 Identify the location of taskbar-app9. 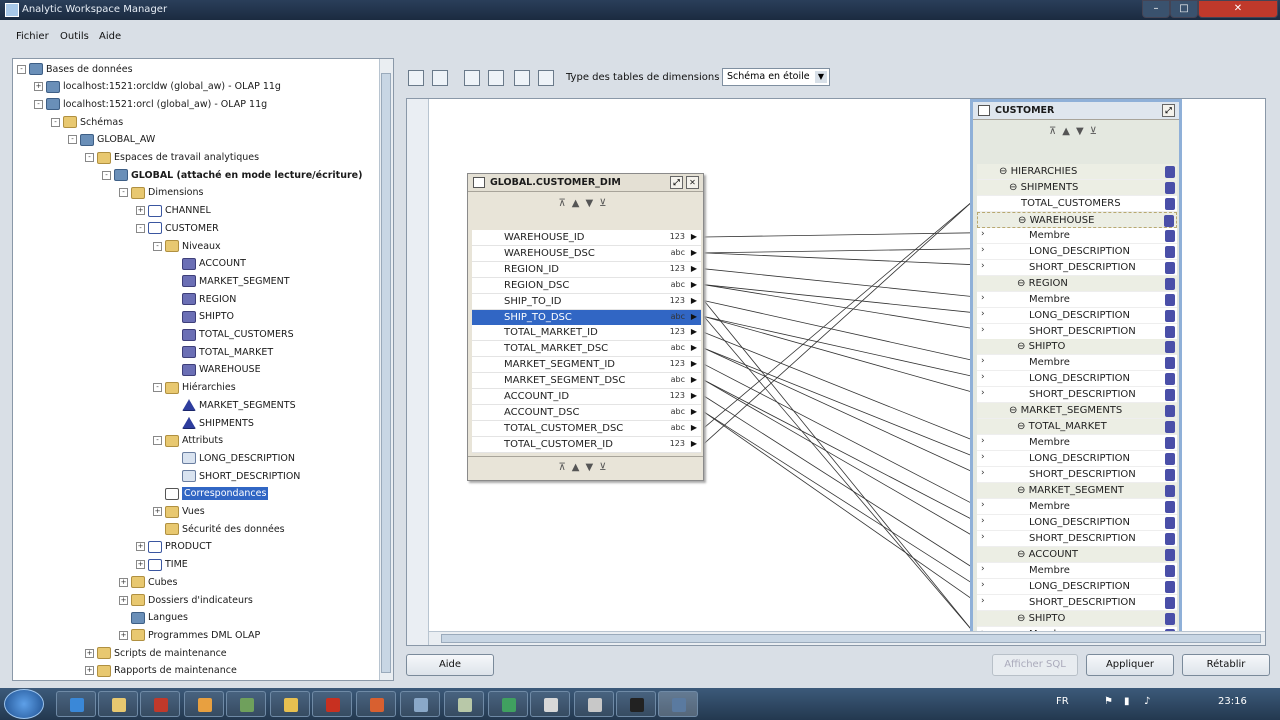
(594, 704).